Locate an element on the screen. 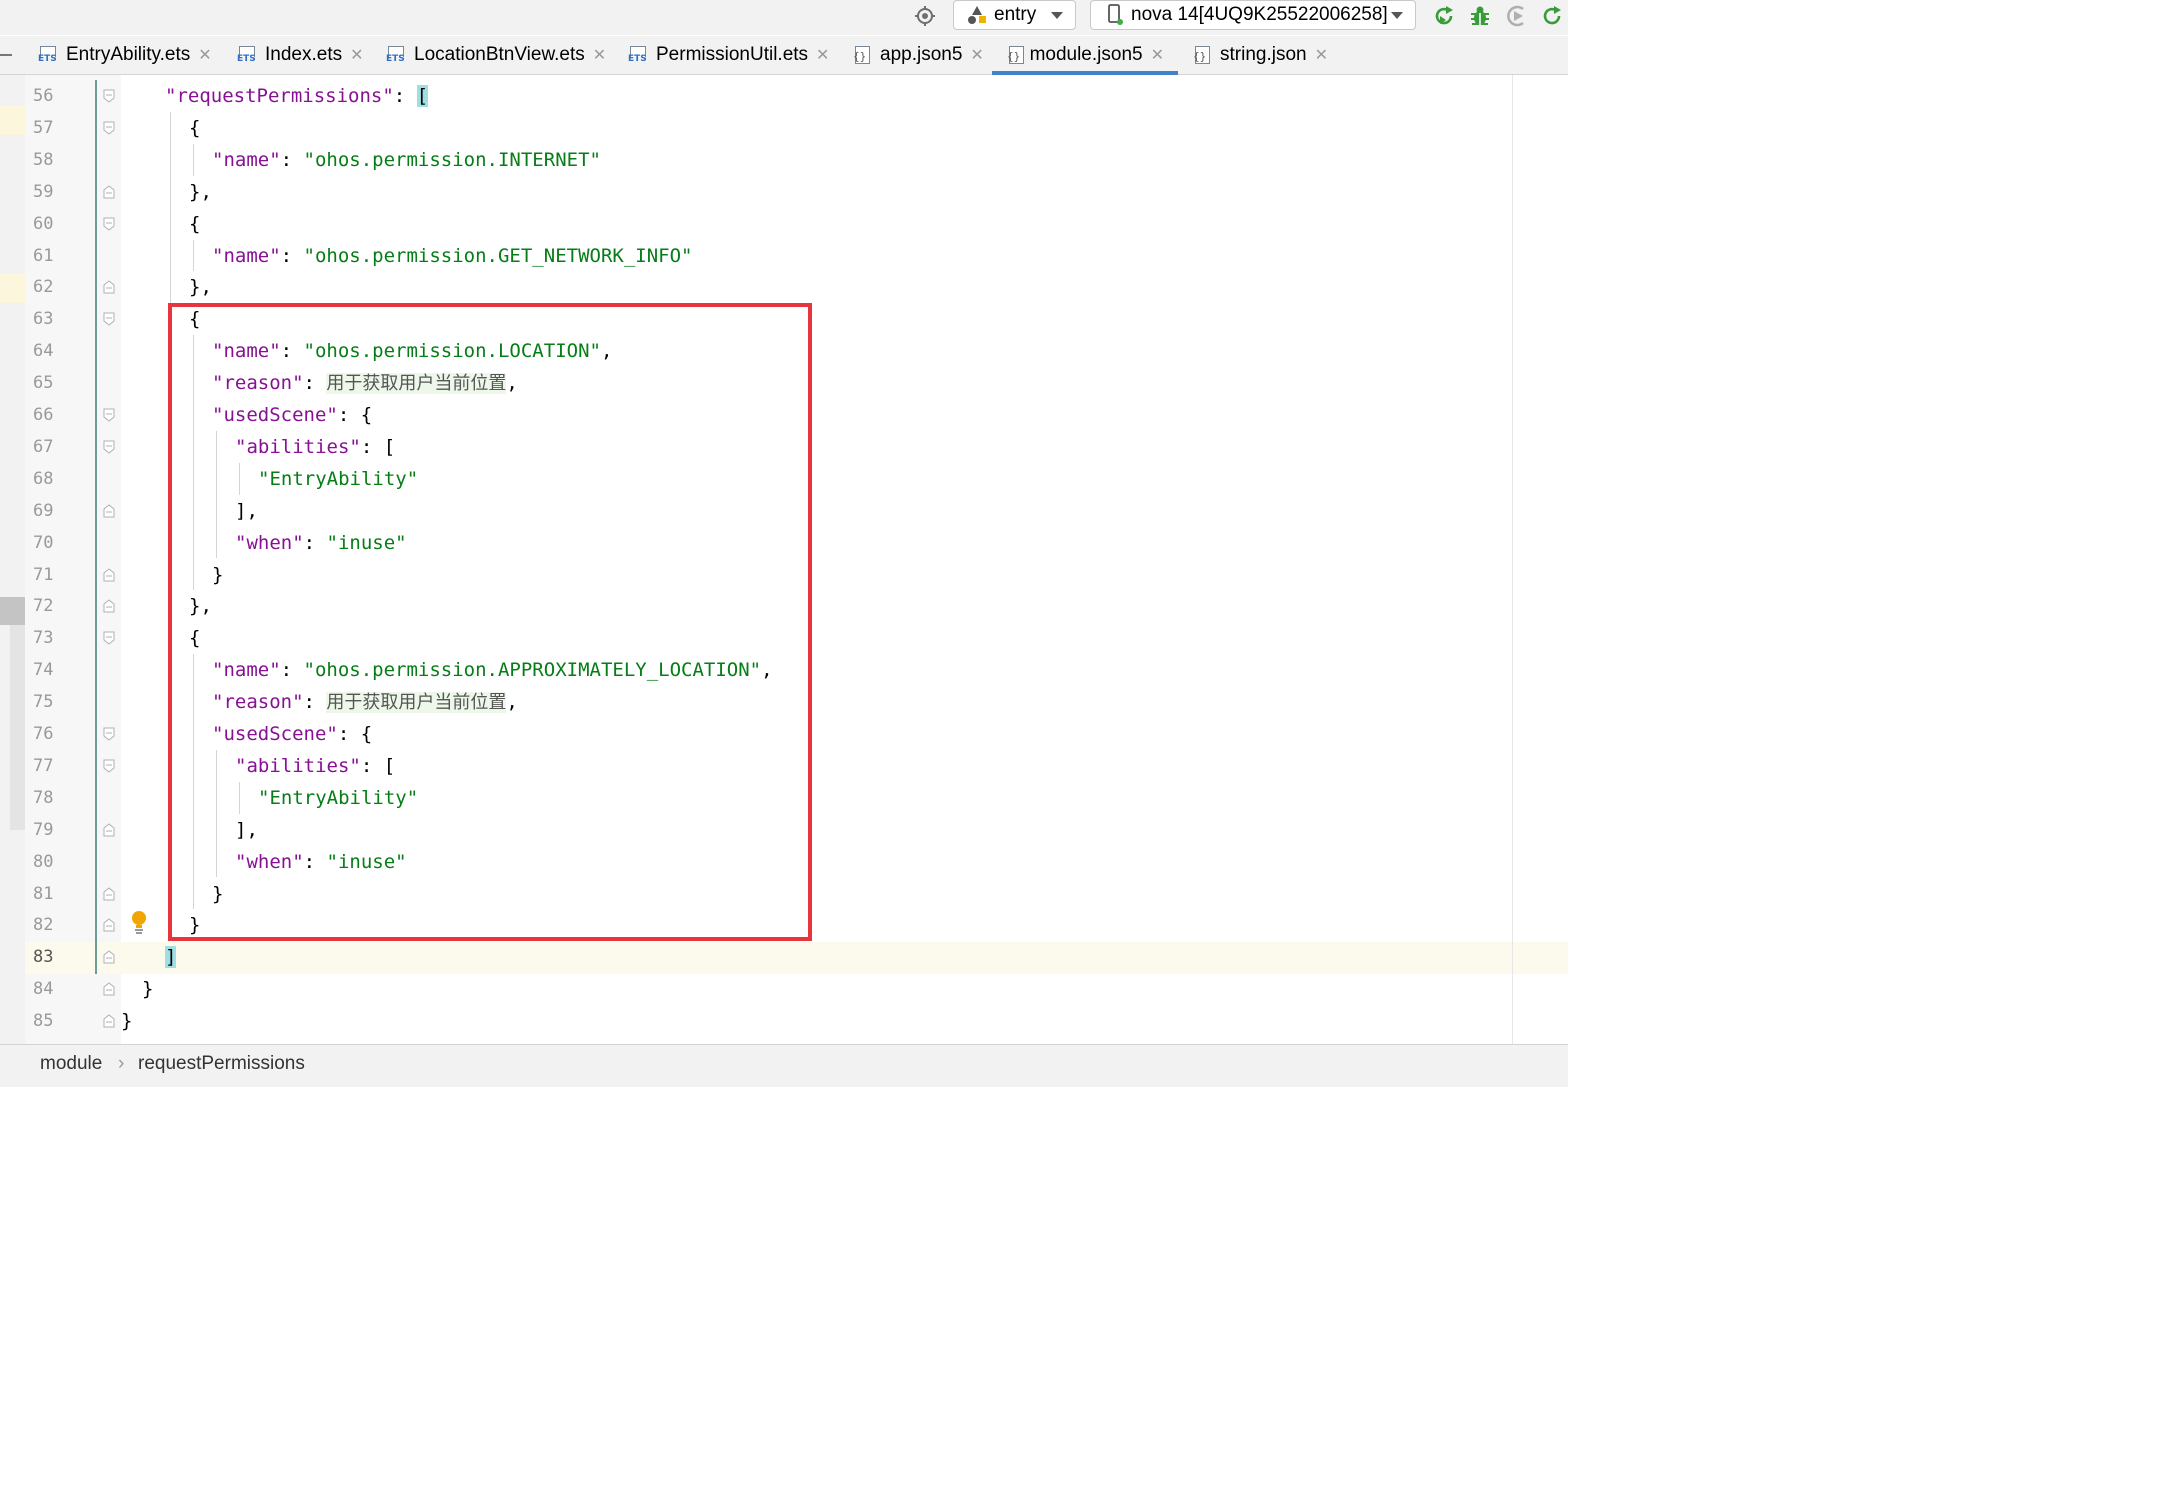 This screenshot has height=1497, width=2161. tab-string-json: {} string.json ✕ is located at coordinates (1260, 55).